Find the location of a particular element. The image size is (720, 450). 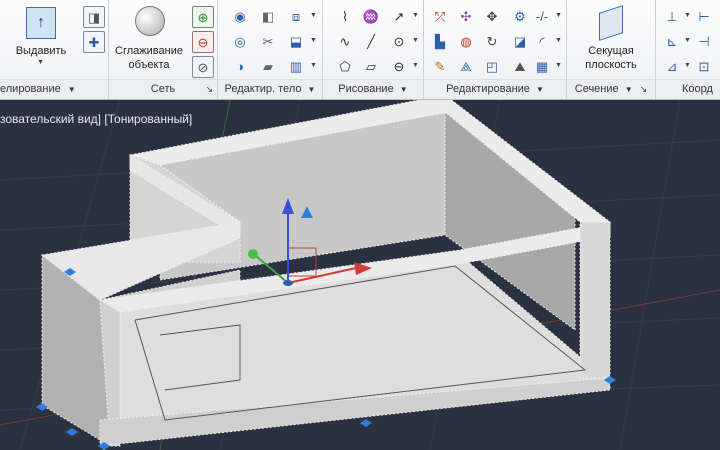

group-icon: ▦ is located at coordinates (542, 66).